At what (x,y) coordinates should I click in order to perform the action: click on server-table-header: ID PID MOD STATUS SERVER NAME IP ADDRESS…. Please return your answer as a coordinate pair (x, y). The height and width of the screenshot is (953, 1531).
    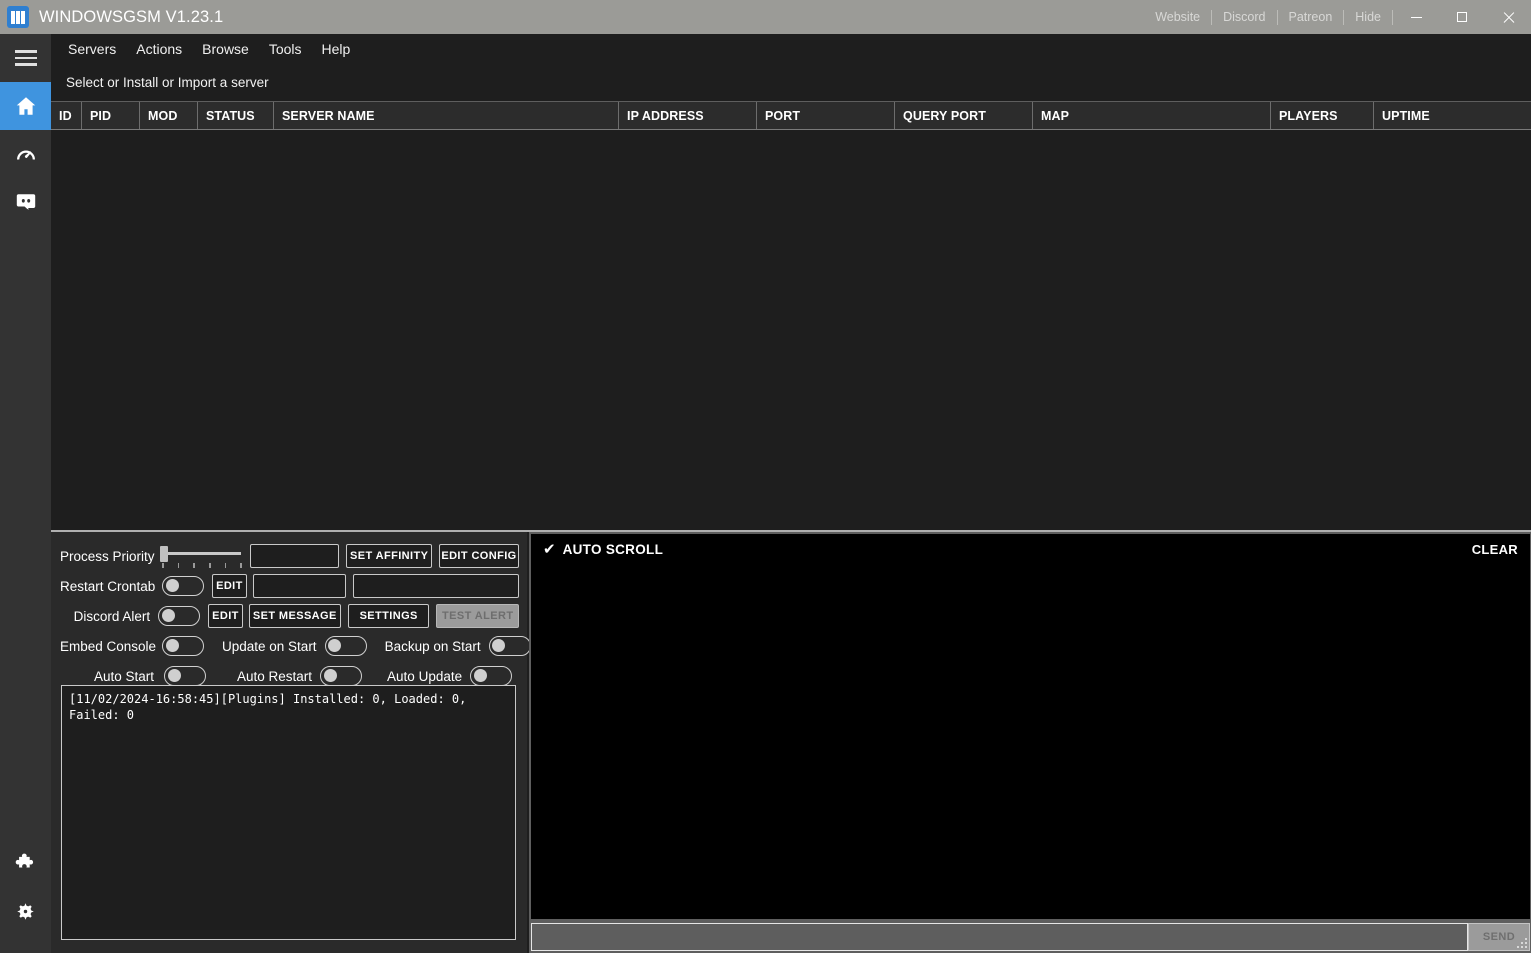
    Looking at the image, I should click on (791, 116).